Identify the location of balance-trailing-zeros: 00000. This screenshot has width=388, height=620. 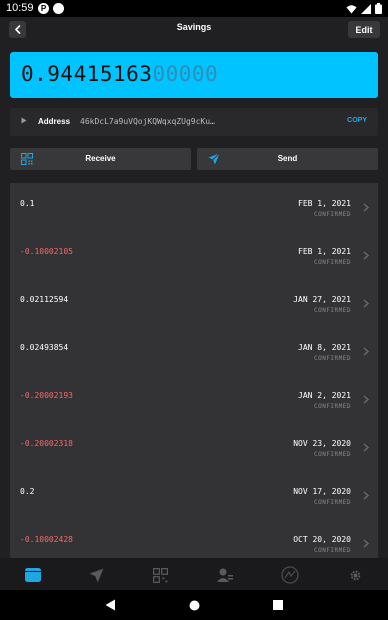
(185, 74).